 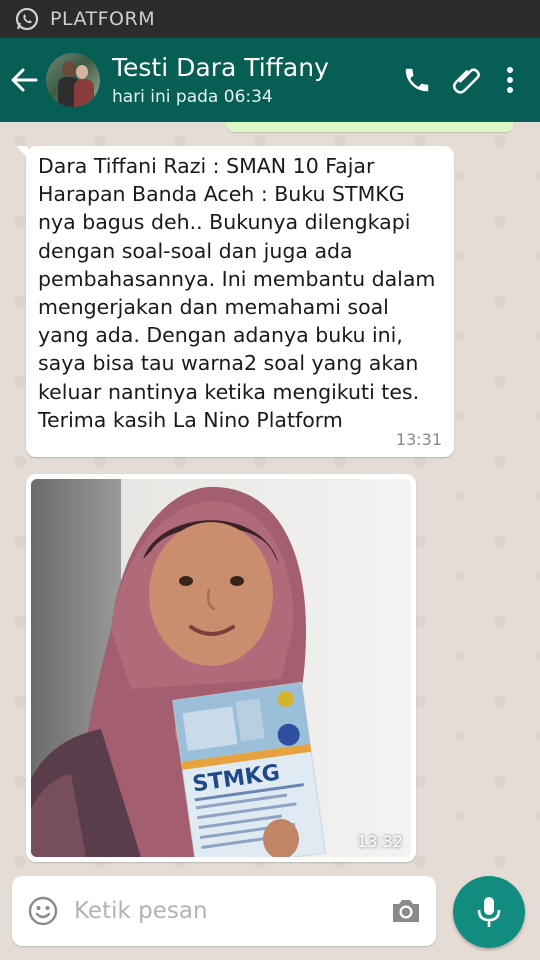 I want to click on message-composer, so click(x=224, y=911).